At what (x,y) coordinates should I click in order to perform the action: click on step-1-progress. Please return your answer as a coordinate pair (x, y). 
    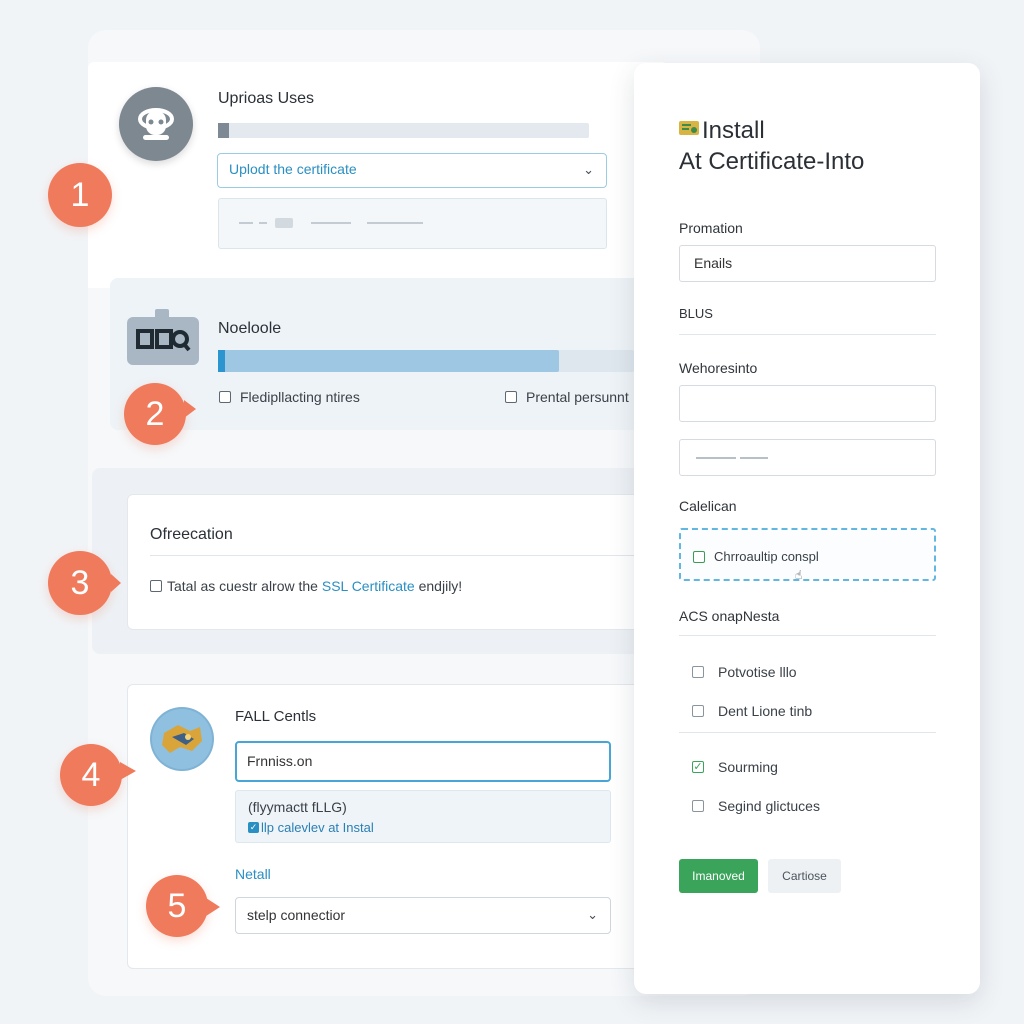
    Looking at the image, I should click on (403, 130).